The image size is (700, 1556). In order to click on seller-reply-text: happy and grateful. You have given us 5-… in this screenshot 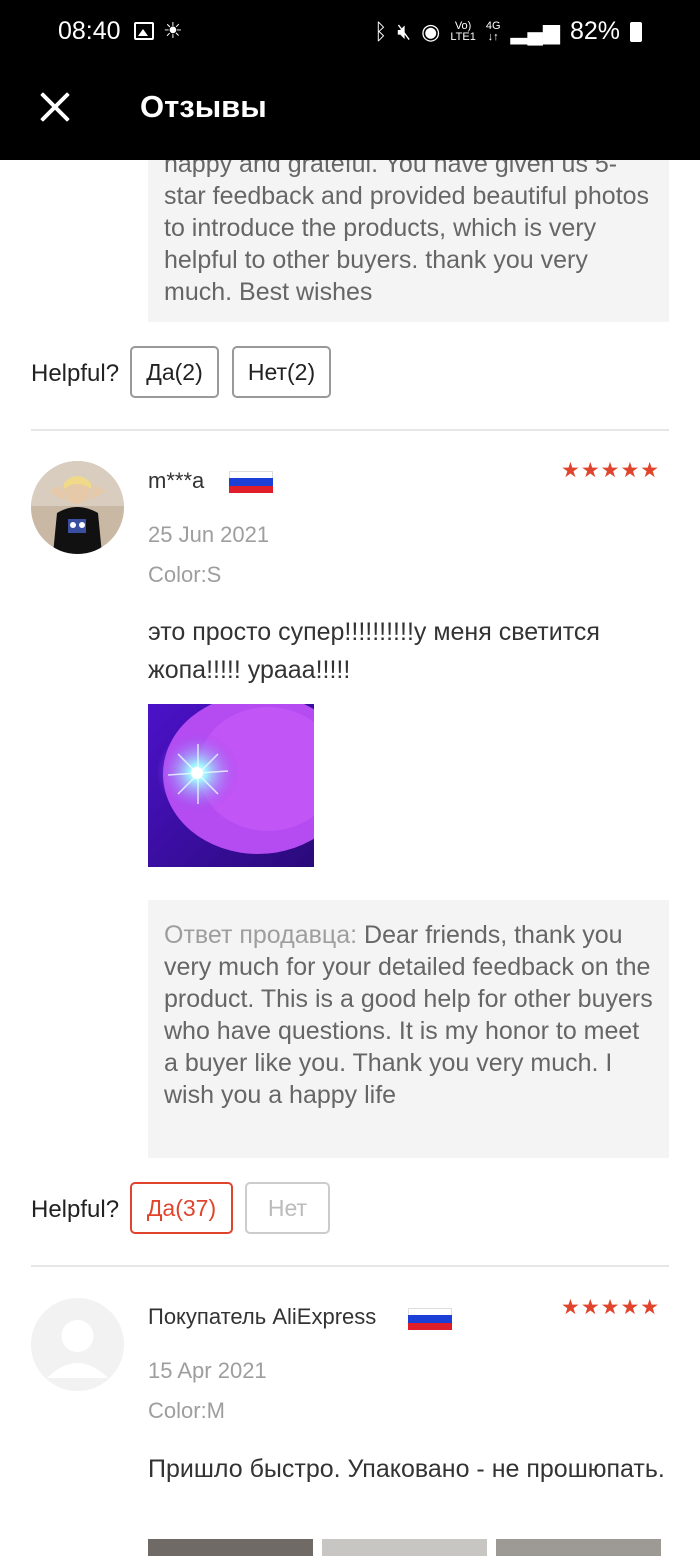, I will do `click(407, 228)`.